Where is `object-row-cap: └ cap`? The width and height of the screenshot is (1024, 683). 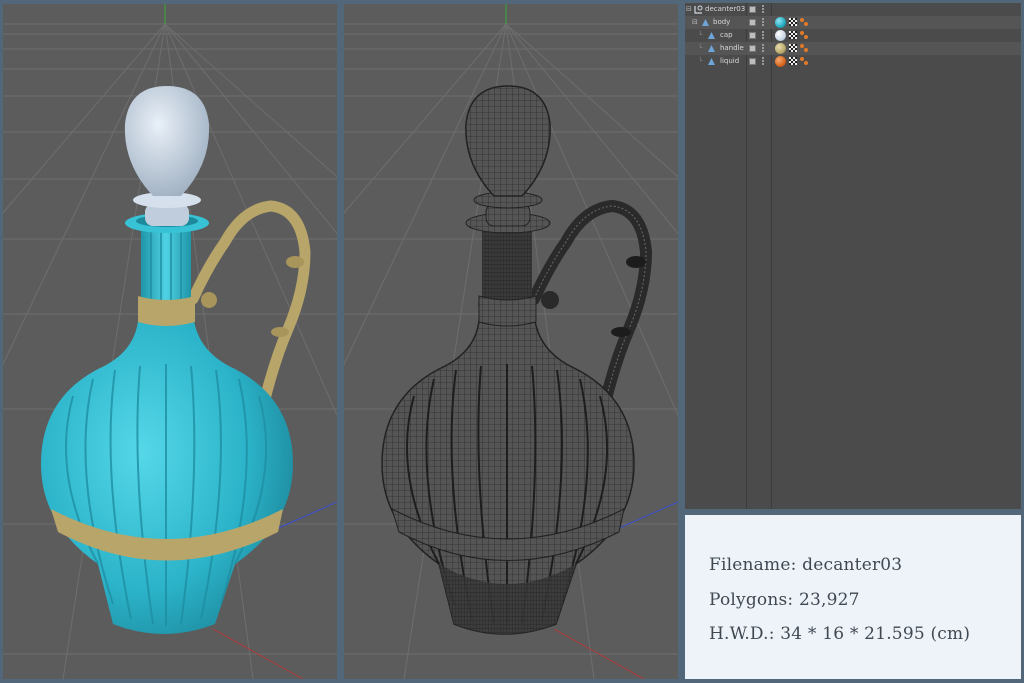
object-row-cap: └ cap is located at coordinates (853, 35).